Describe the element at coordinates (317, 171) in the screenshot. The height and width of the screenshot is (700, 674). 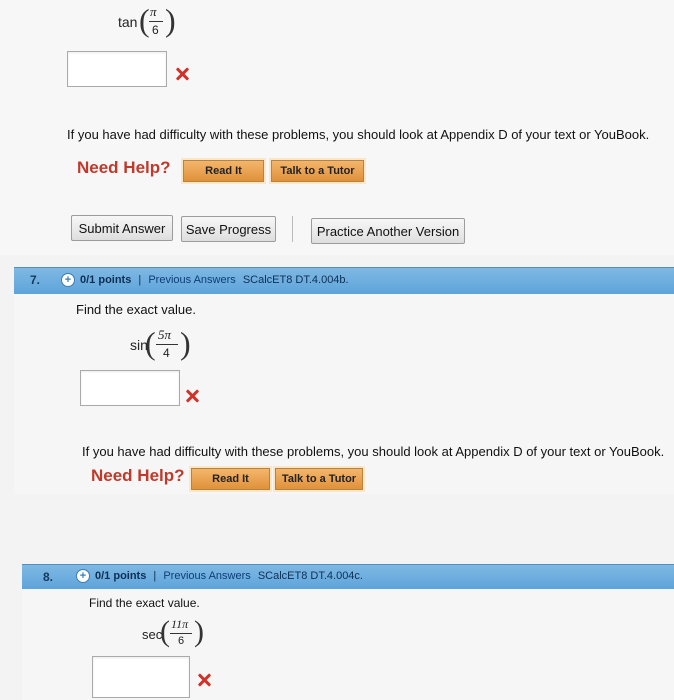
I see `talk-to-tutor-button-6: Talk to a Tutor` at that location.